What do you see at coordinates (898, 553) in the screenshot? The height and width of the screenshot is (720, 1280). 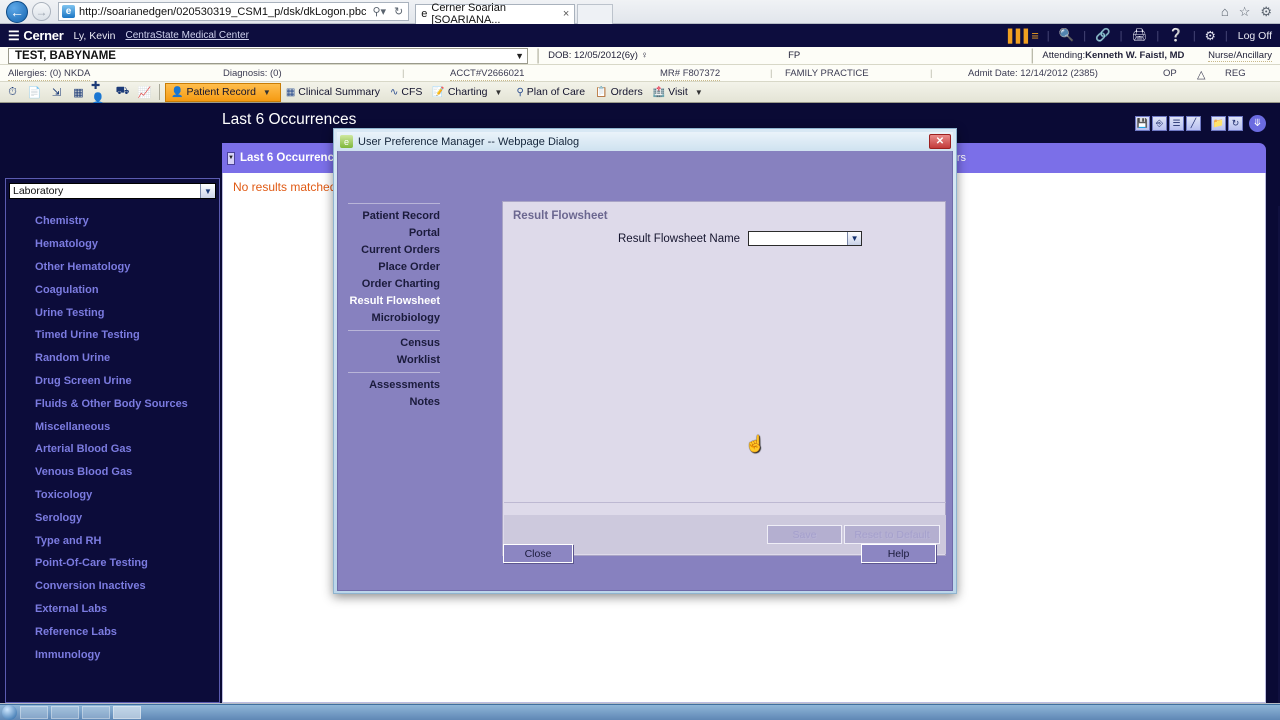 I see `help-button: Help` at bounding box center [898, 553].